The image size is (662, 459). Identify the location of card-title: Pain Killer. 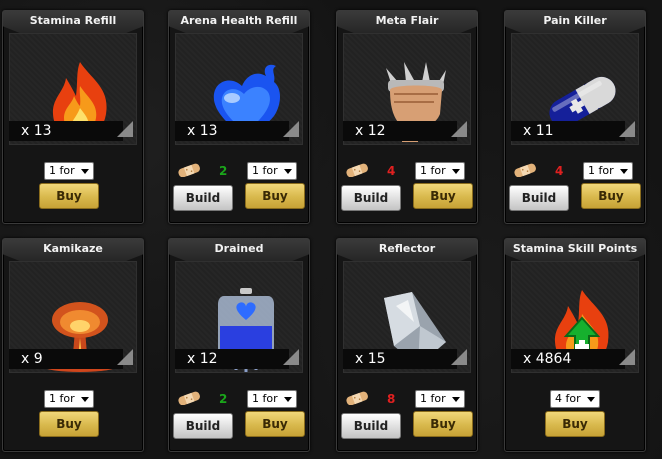
(575, 22).